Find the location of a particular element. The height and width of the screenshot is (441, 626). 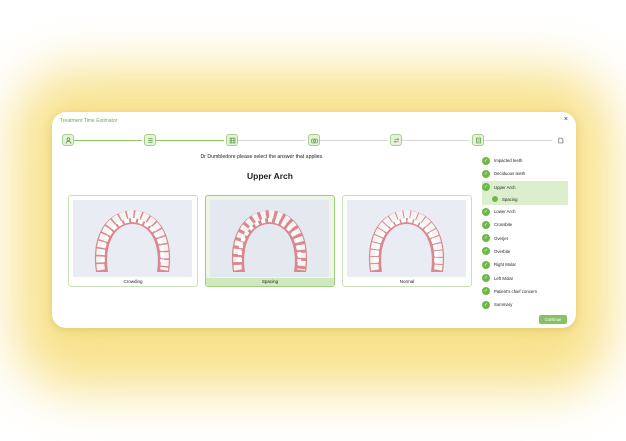

sidebar-item-left-molar: ✓ Left Molar is located at coordinates (525, 277).